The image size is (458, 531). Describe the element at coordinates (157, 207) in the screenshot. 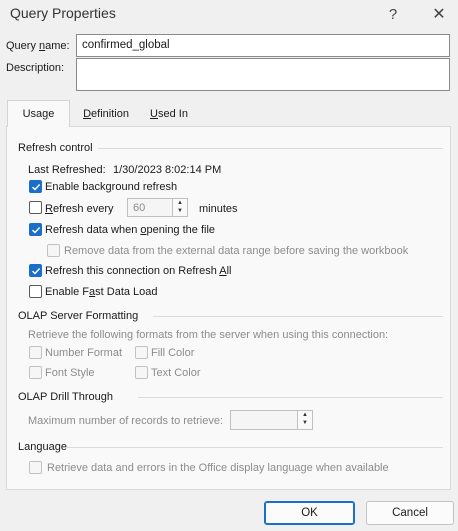

I see `refresh-interval-spinner: 60 ▲ ▼` at that location.